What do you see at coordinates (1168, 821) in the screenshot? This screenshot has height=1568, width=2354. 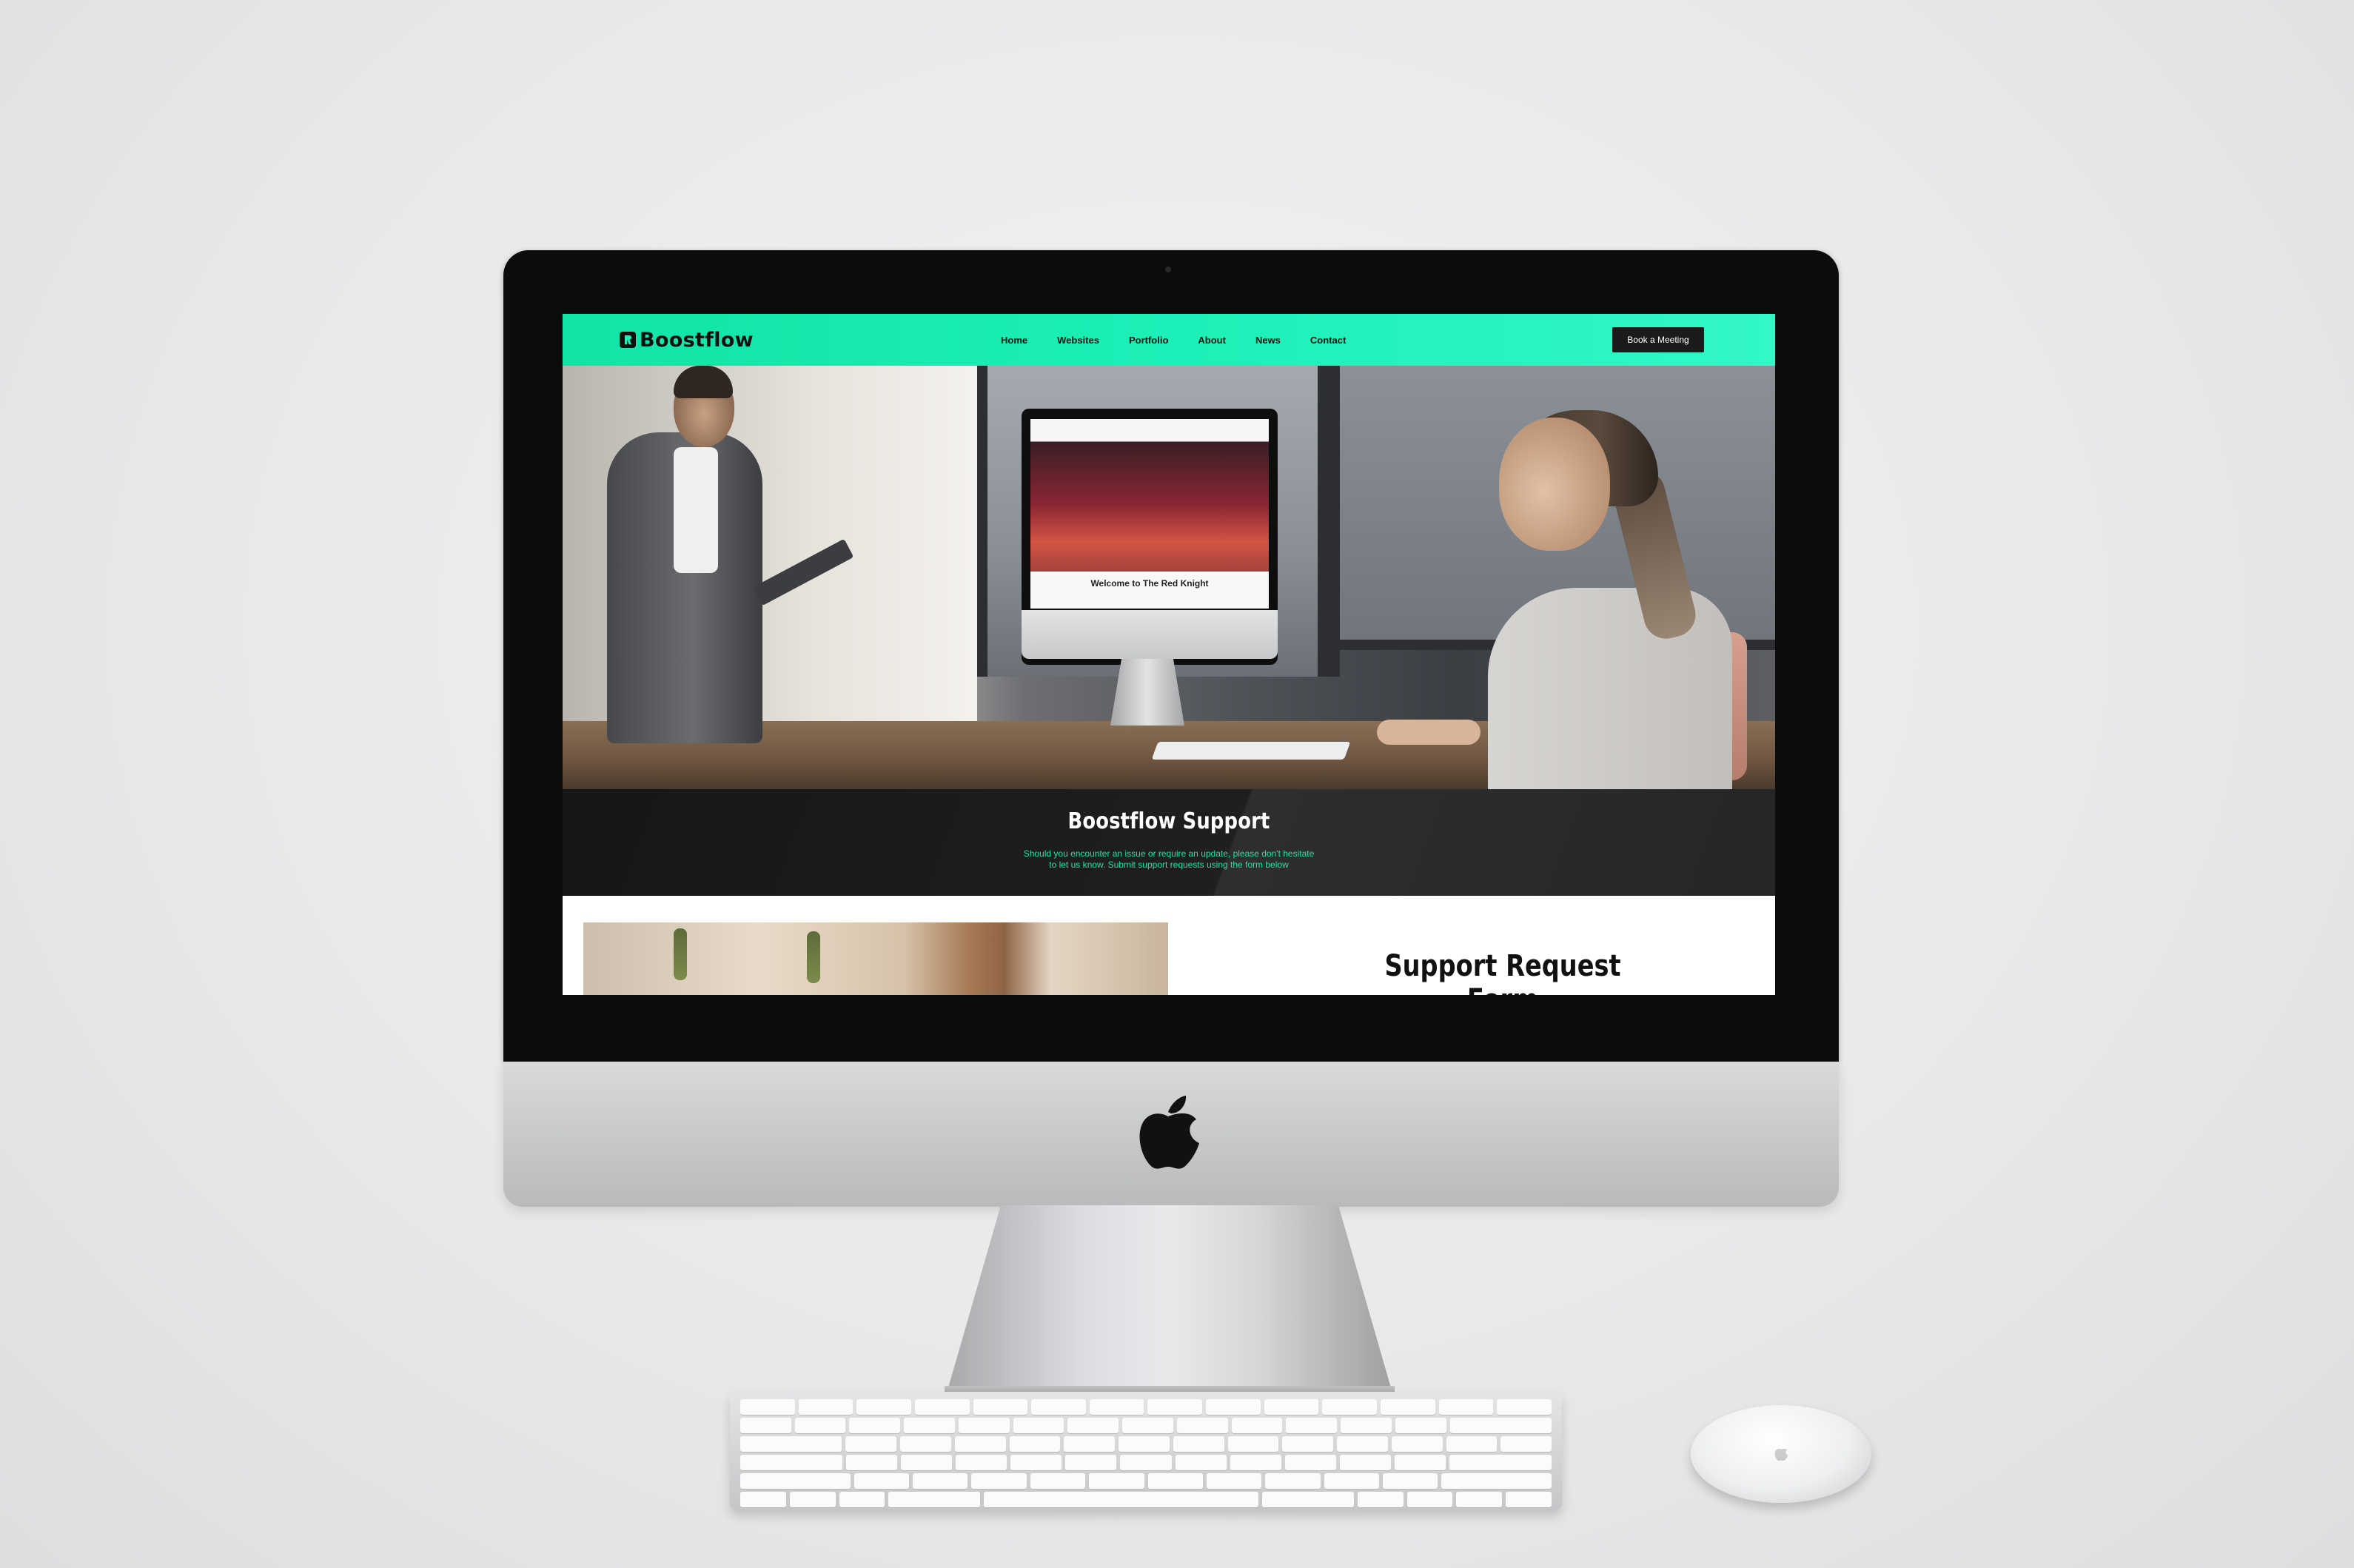 I see `banner-title: Boostflow Support` at bounding box center [1168, 821].